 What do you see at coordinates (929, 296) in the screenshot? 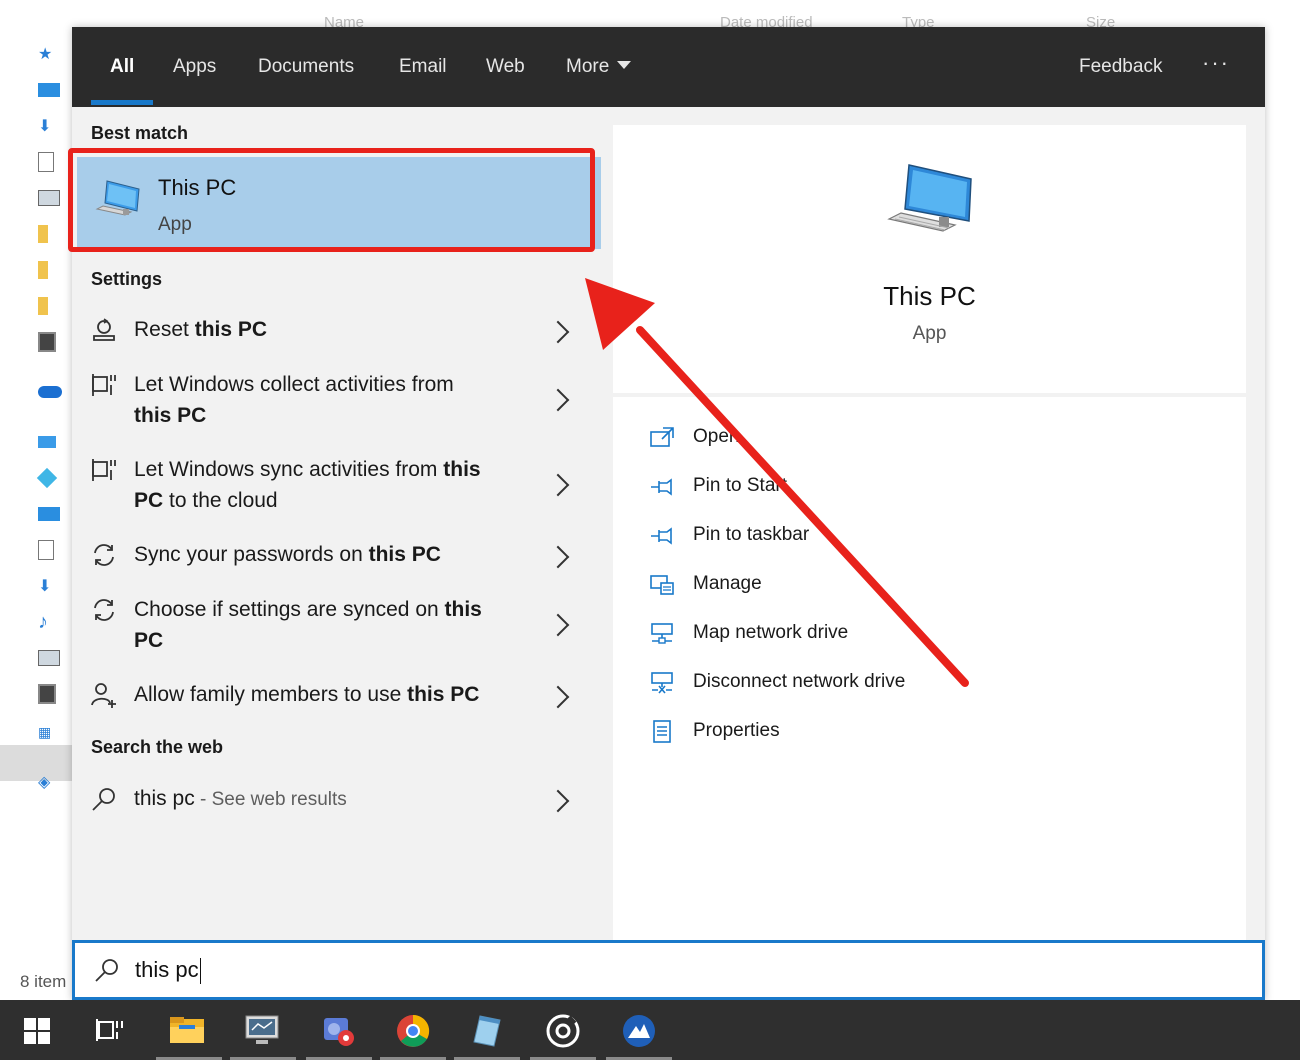
I see `preview-title: This PC` at bounding box center [929, 296].